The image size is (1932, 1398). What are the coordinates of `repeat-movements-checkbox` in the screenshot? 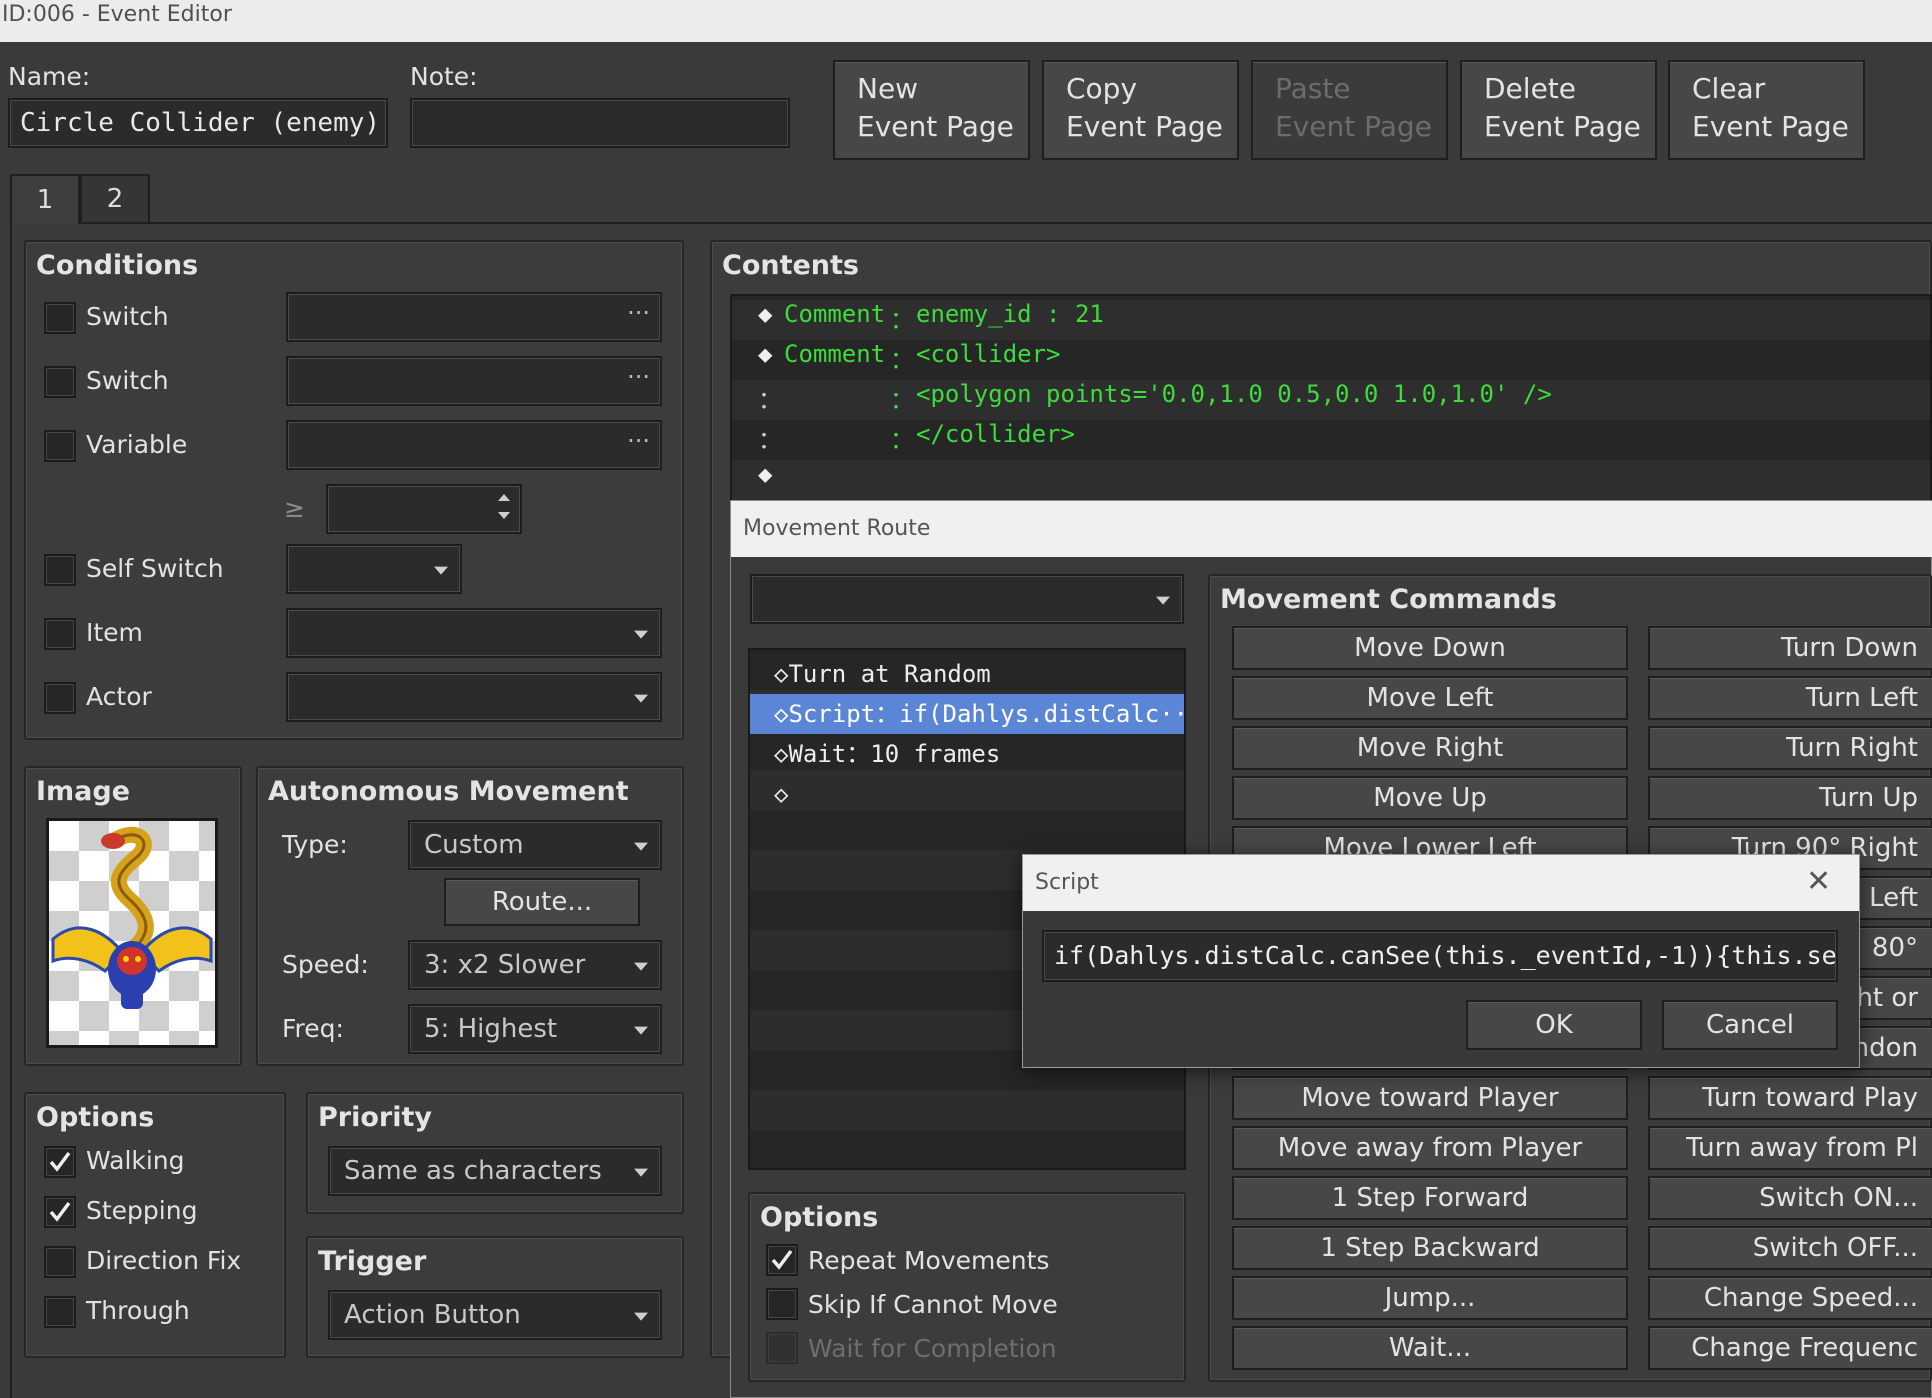 It's located at (782, 1260).